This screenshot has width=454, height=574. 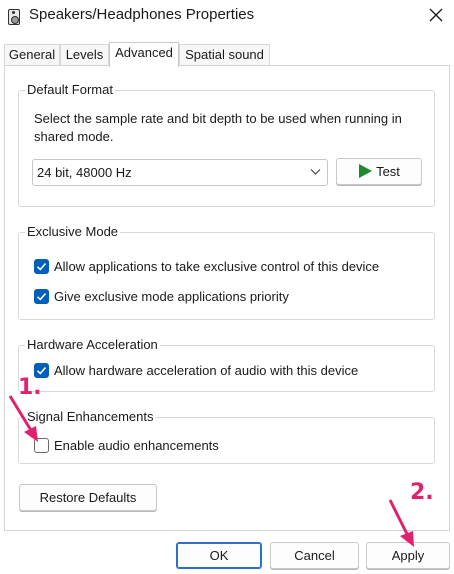 What do you see at coordinates (84, 55) in the screenshot?
I see `tab-levels: Levels` at bounding box center [84, 55].